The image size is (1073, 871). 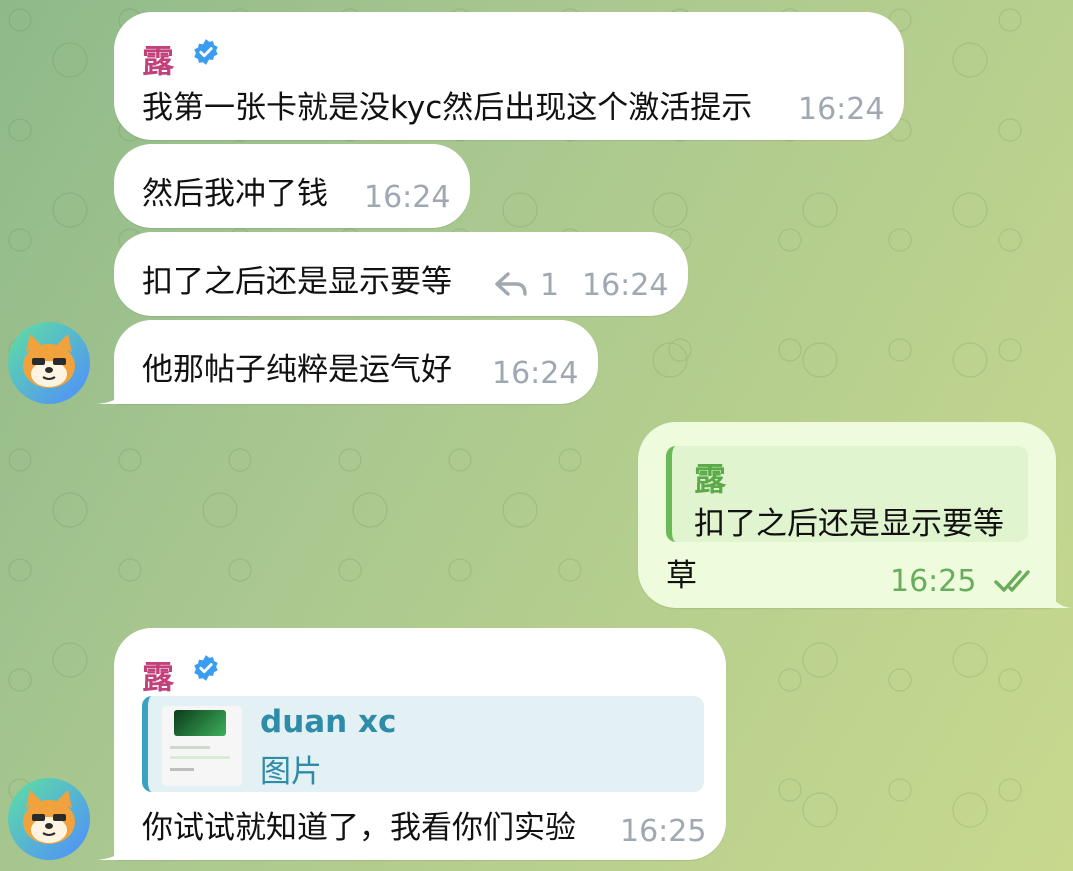 I want to click on message-bubble: 露 我第一张卡就是没kyc然后出现这个激活提示 16:24, so click(x=509, y=76).